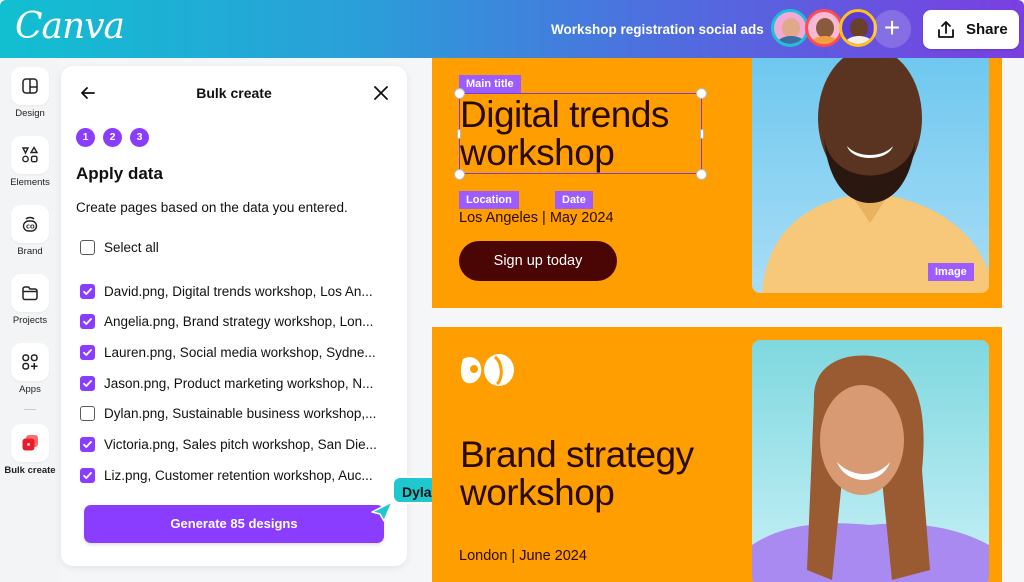 The height and width of the screenshot is (582, 1024). I want to click on generate-designs-button: Generate 85 designs, so click(234, 524).